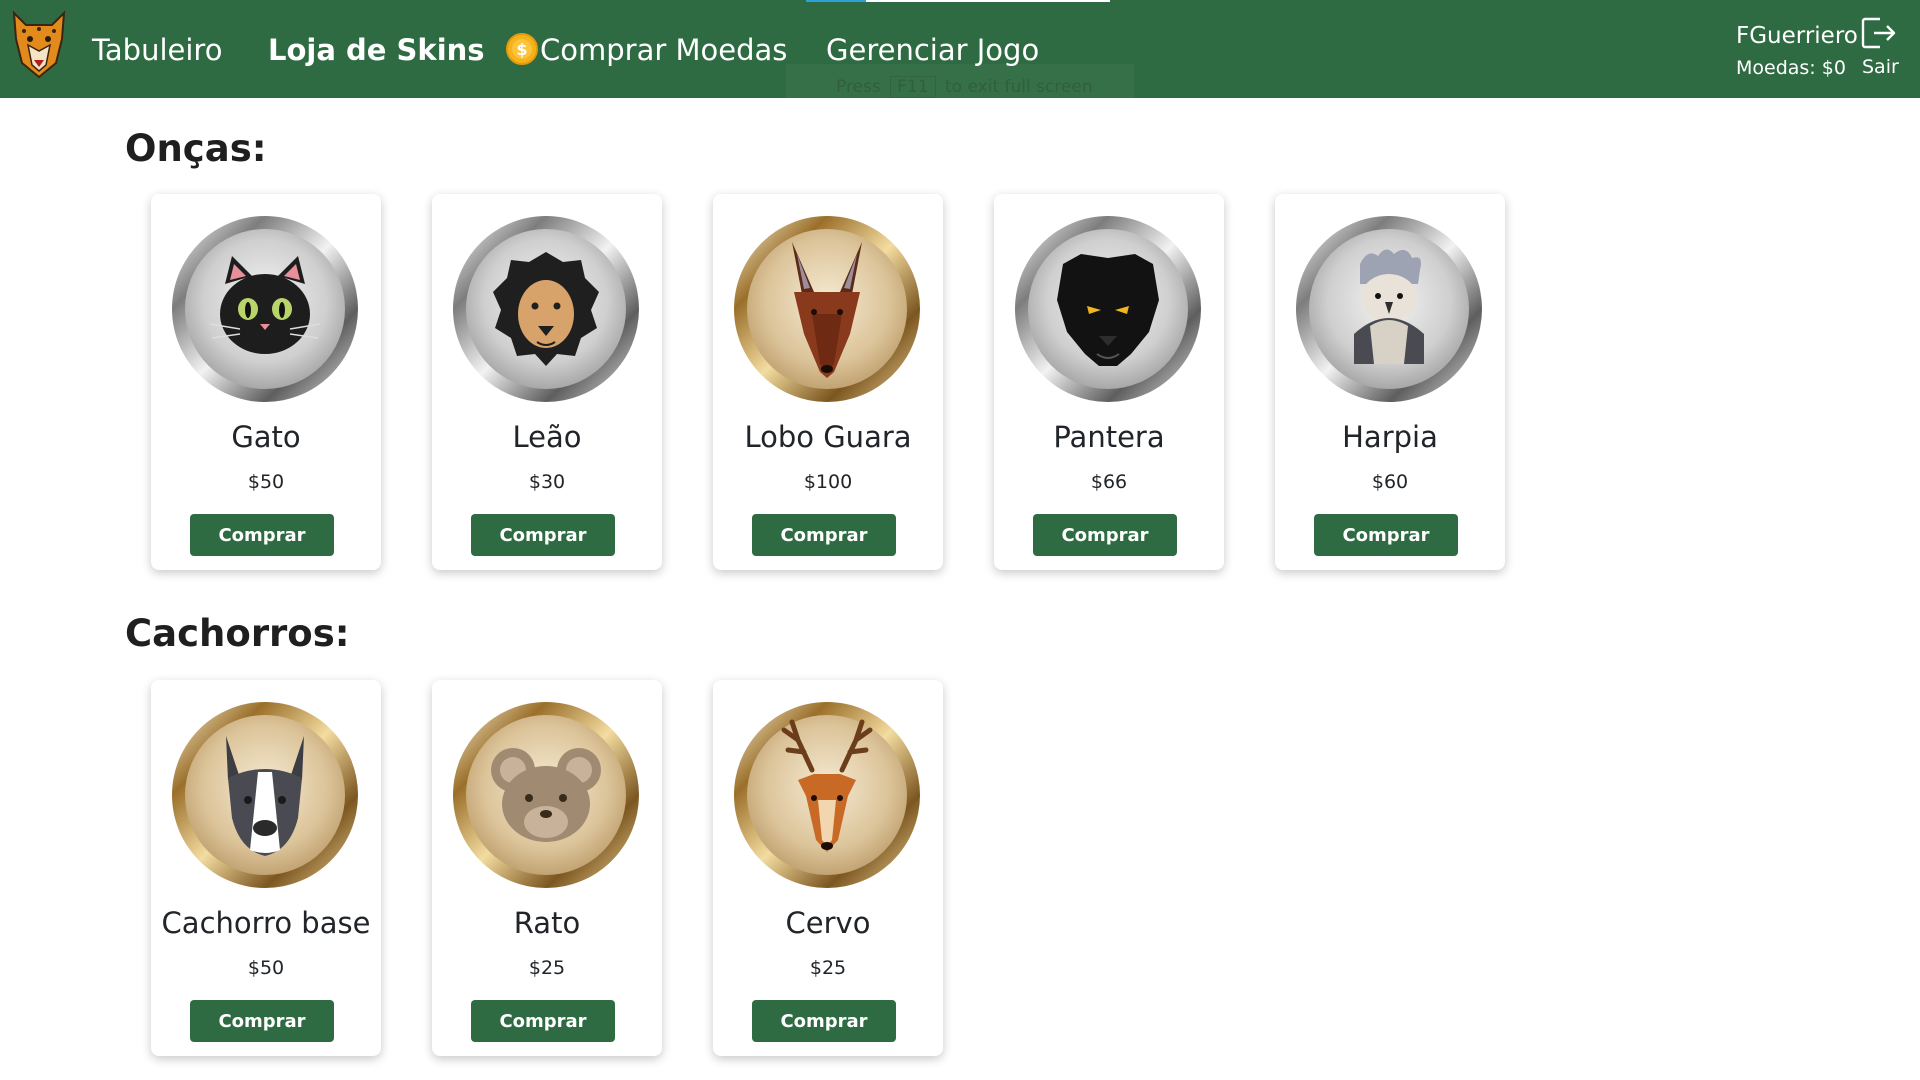 The image size is (1920, 1080). I want to click on nav-link-loja-de-skins: Loja de Skins, so click(376, 50).